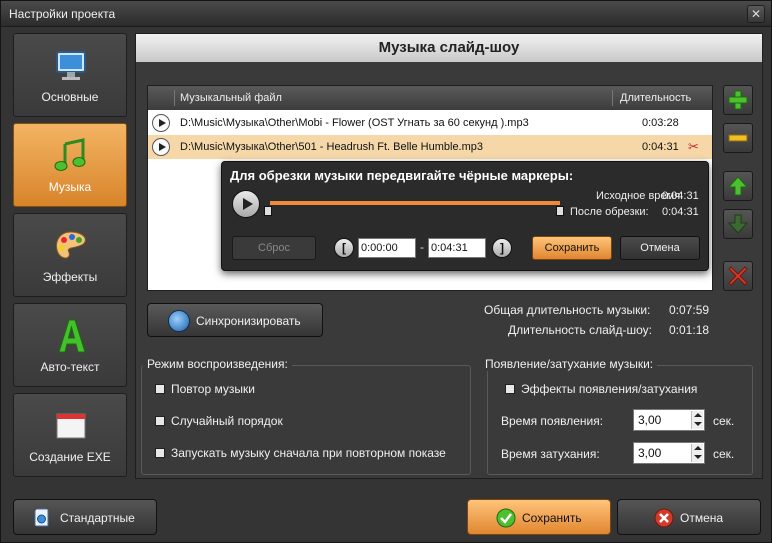 This screenshot has width=772, height=543. I want to click on set-end-button: ], so click(502, 248).